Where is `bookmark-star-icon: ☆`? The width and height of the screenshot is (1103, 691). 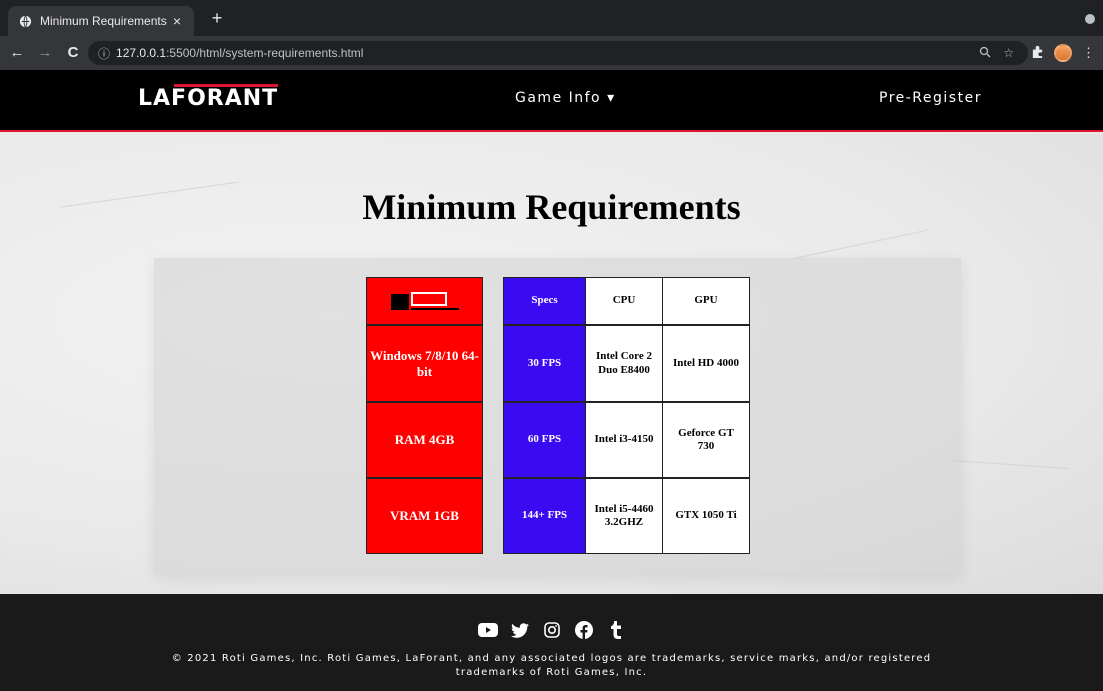
bookmark-star-icon: ☆ is located at coordinates (1008, 53).